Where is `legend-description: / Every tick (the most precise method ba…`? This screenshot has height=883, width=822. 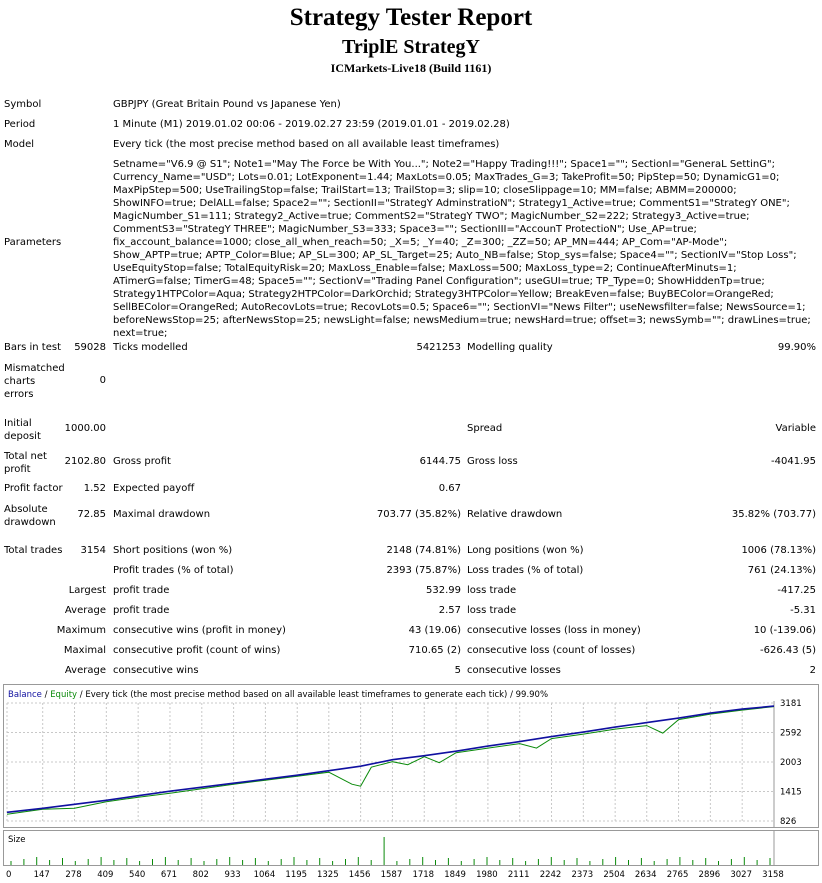
legend-description: / Every tick (the most precise method ba… is located at coordinates (312, 695).